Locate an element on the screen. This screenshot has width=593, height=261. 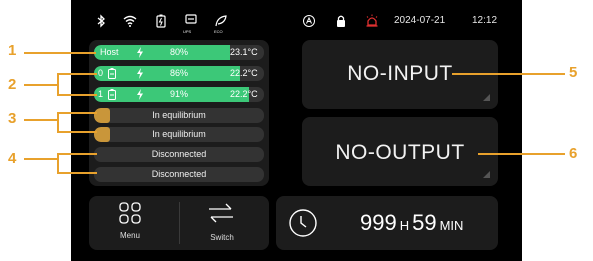
control-bar: Menu Switch is located at coordinates (179, 223).